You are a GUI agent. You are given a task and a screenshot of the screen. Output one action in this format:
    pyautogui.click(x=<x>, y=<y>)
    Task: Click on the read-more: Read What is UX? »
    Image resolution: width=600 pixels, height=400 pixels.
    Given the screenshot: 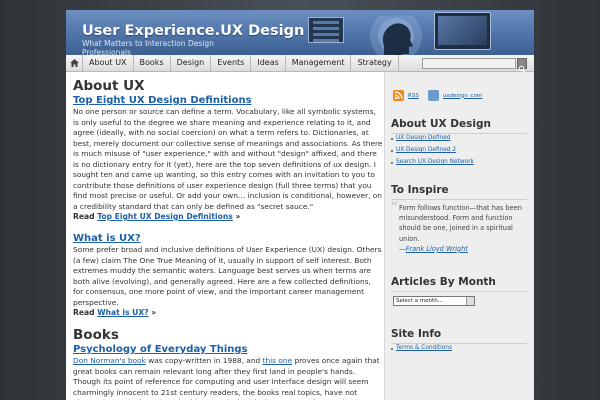 What is the action you would take?
    pyautogui.click(x=228, y=313)
    